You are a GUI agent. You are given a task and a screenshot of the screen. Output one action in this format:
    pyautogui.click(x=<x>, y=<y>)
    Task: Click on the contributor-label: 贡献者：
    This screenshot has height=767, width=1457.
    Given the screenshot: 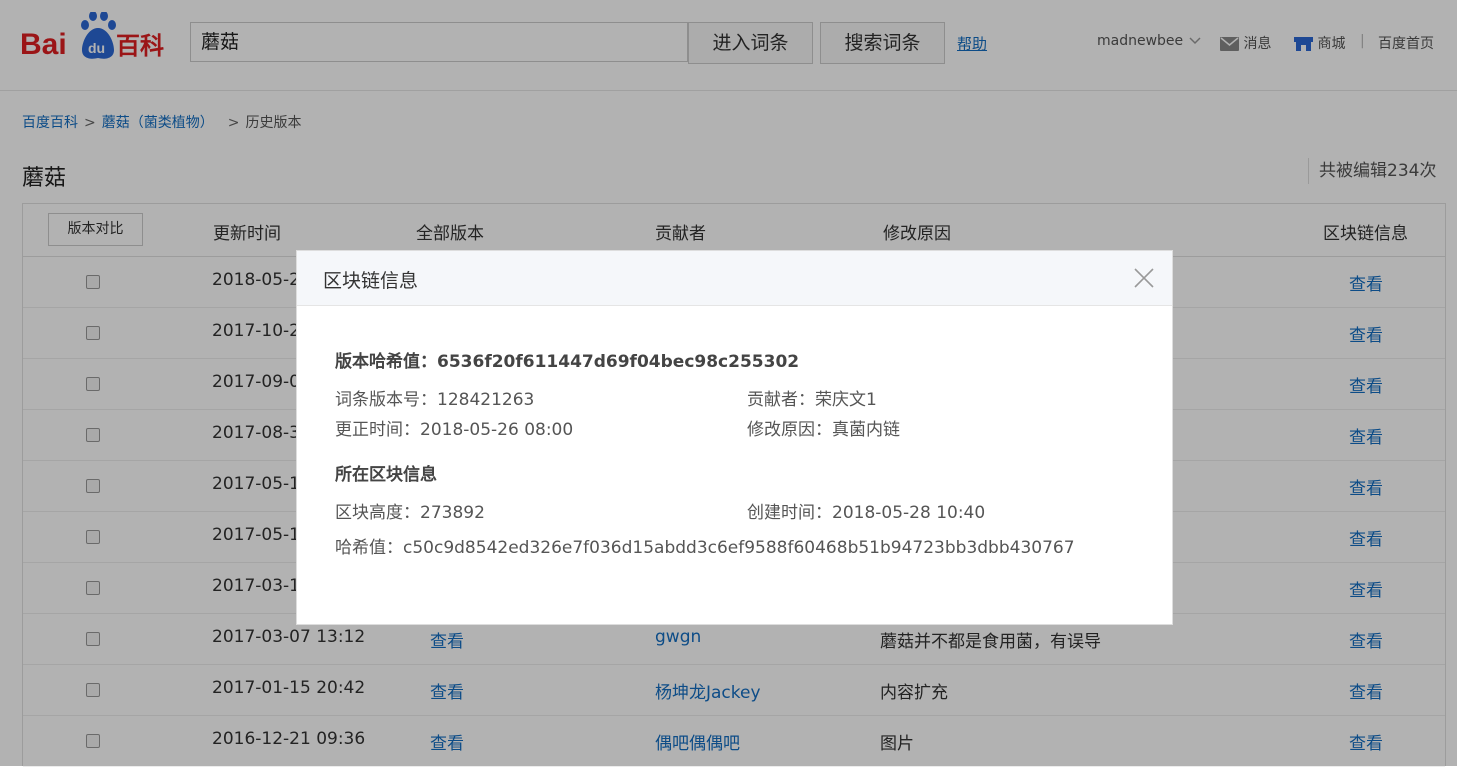 What is the action you would take?
    pyautogui.click(x=781, y=400)
    